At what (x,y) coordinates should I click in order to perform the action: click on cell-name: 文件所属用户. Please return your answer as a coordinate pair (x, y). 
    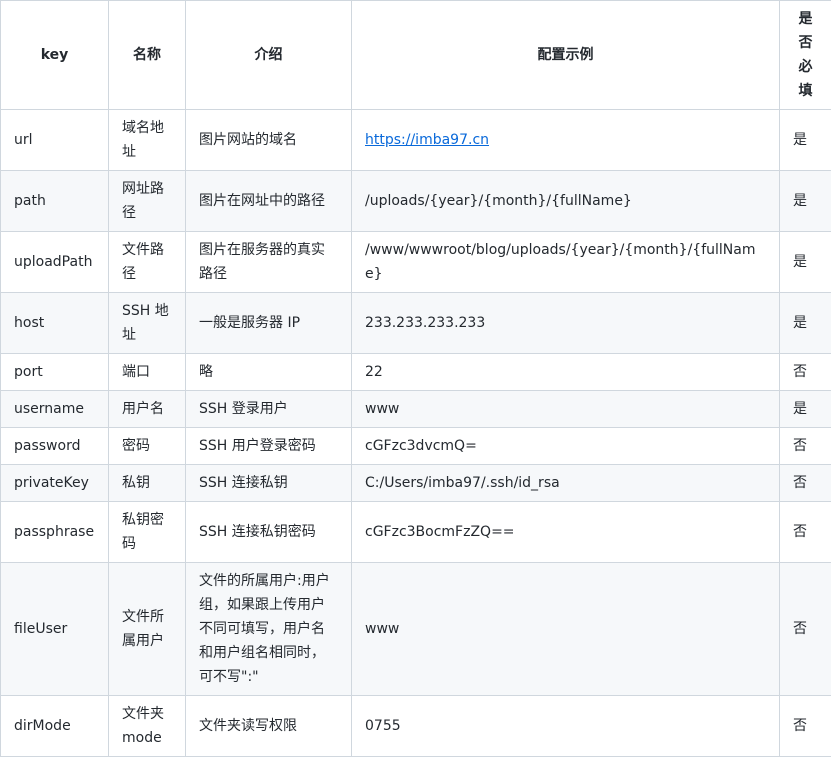
    Looking at the image, I should click on (147, 629).